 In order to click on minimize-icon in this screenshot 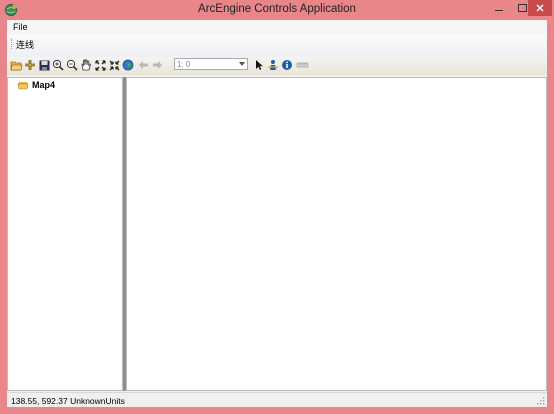, I will do `click(499, 10)`.